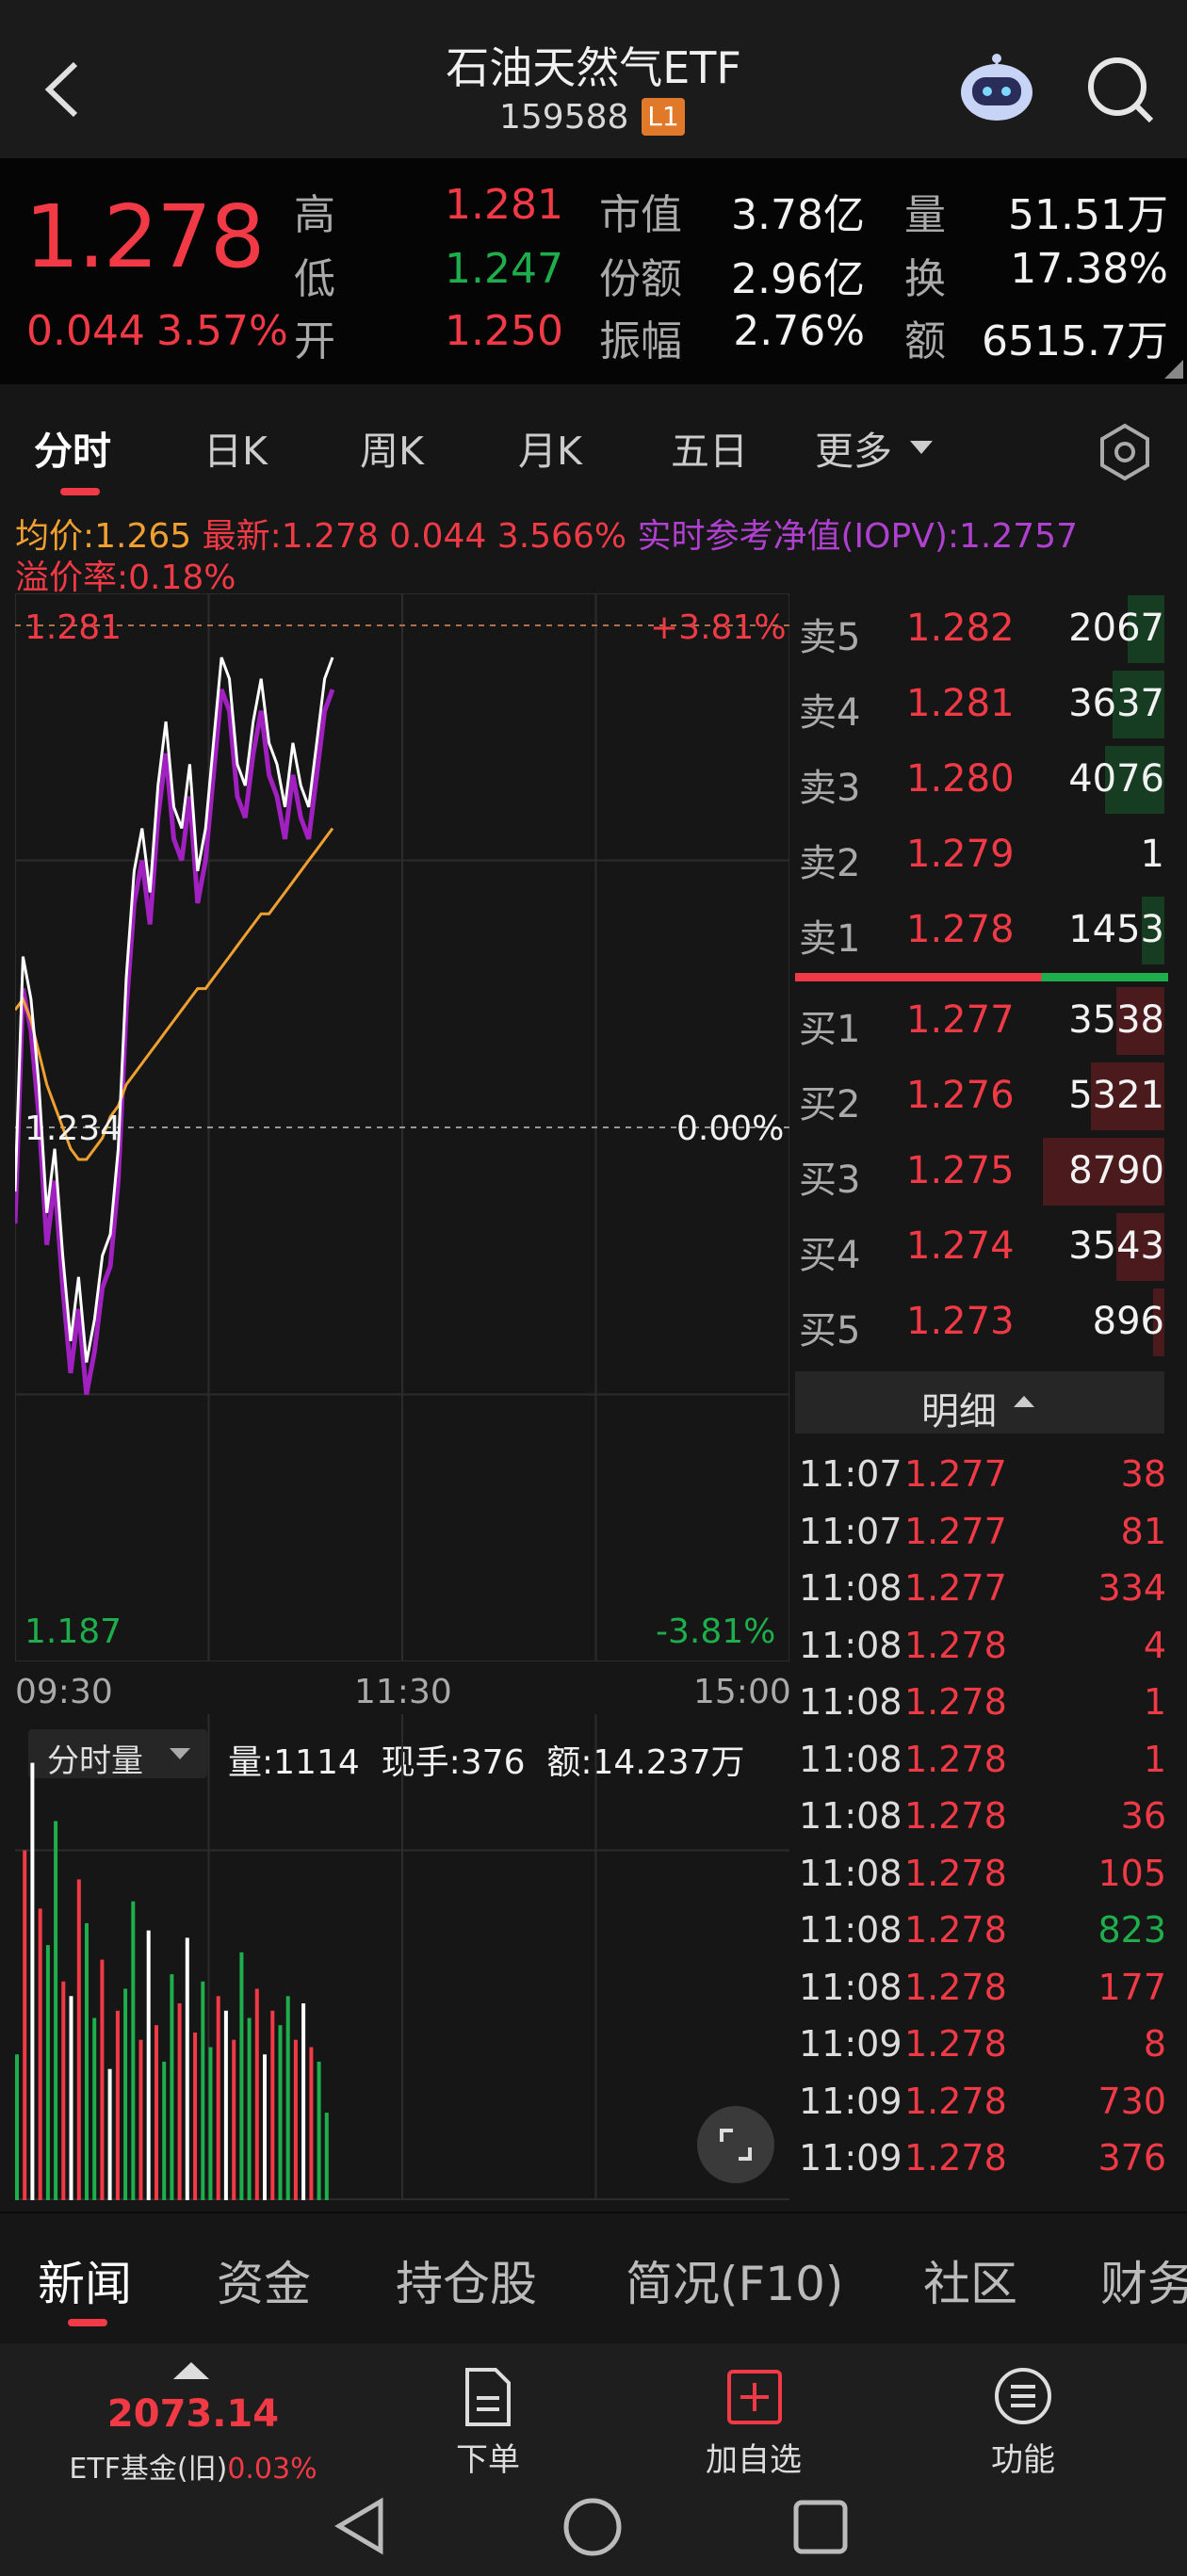  What do you see at coordinates (73, 1129) in the screenshot?
I see `y-mid-price: 1.234` at bounding box center [73, 1129].